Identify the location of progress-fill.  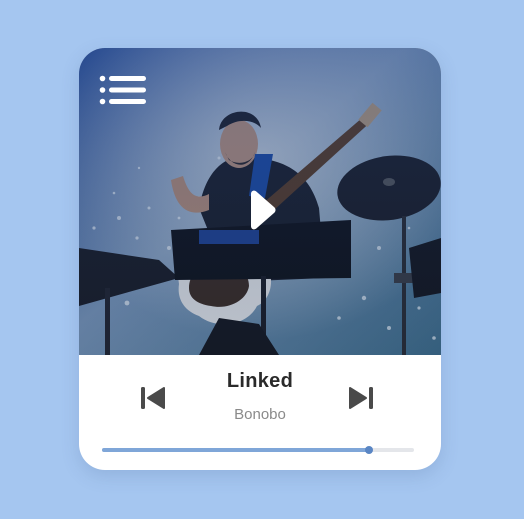
(235, 450).